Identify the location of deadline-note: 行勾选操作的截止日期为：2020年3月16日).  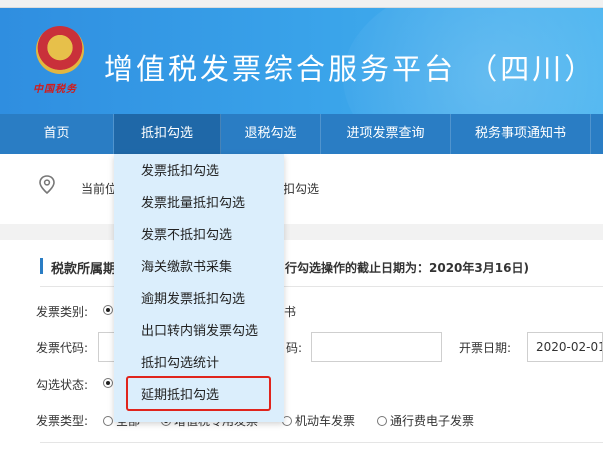
(407, 268).